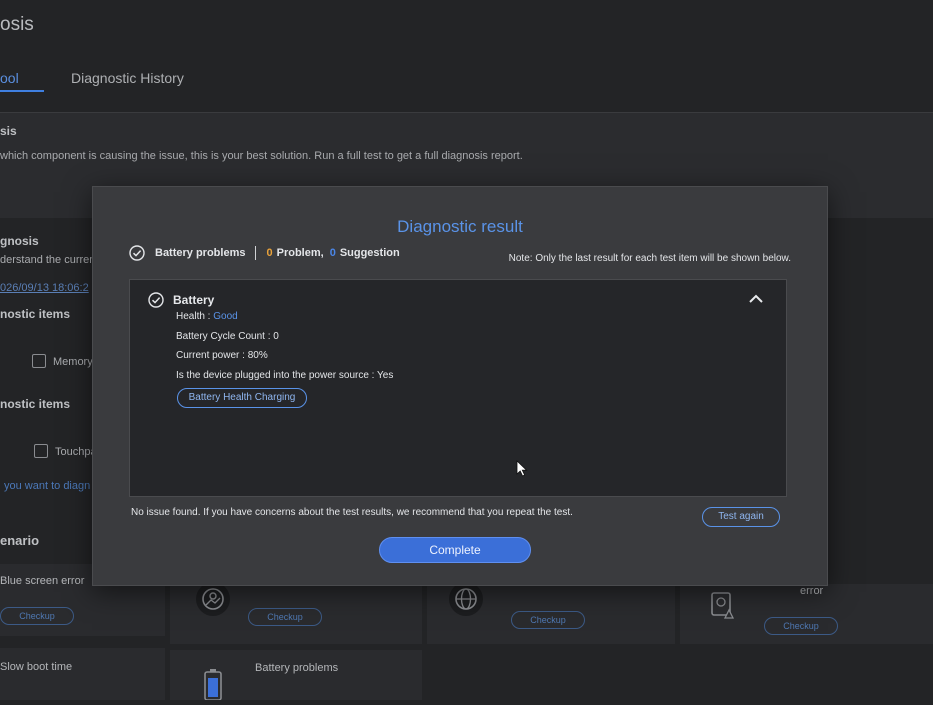 The height and width of the screenshot is (705, 933). What do you see at coordinates (296, 675) in the screenshot?
I see `scenario-card-battery: Battery problems` at bounding box center [296, 675].